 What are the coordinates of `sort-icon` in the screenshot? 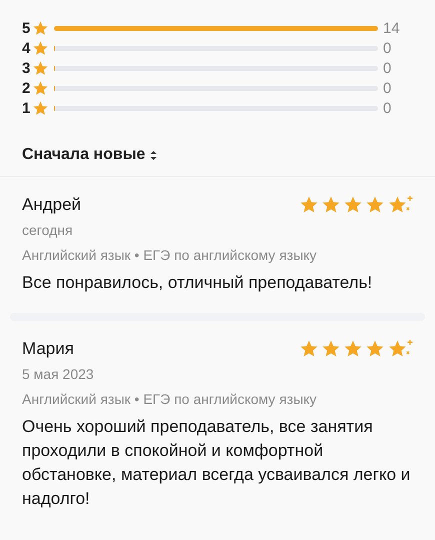 It's located at (154, 155).